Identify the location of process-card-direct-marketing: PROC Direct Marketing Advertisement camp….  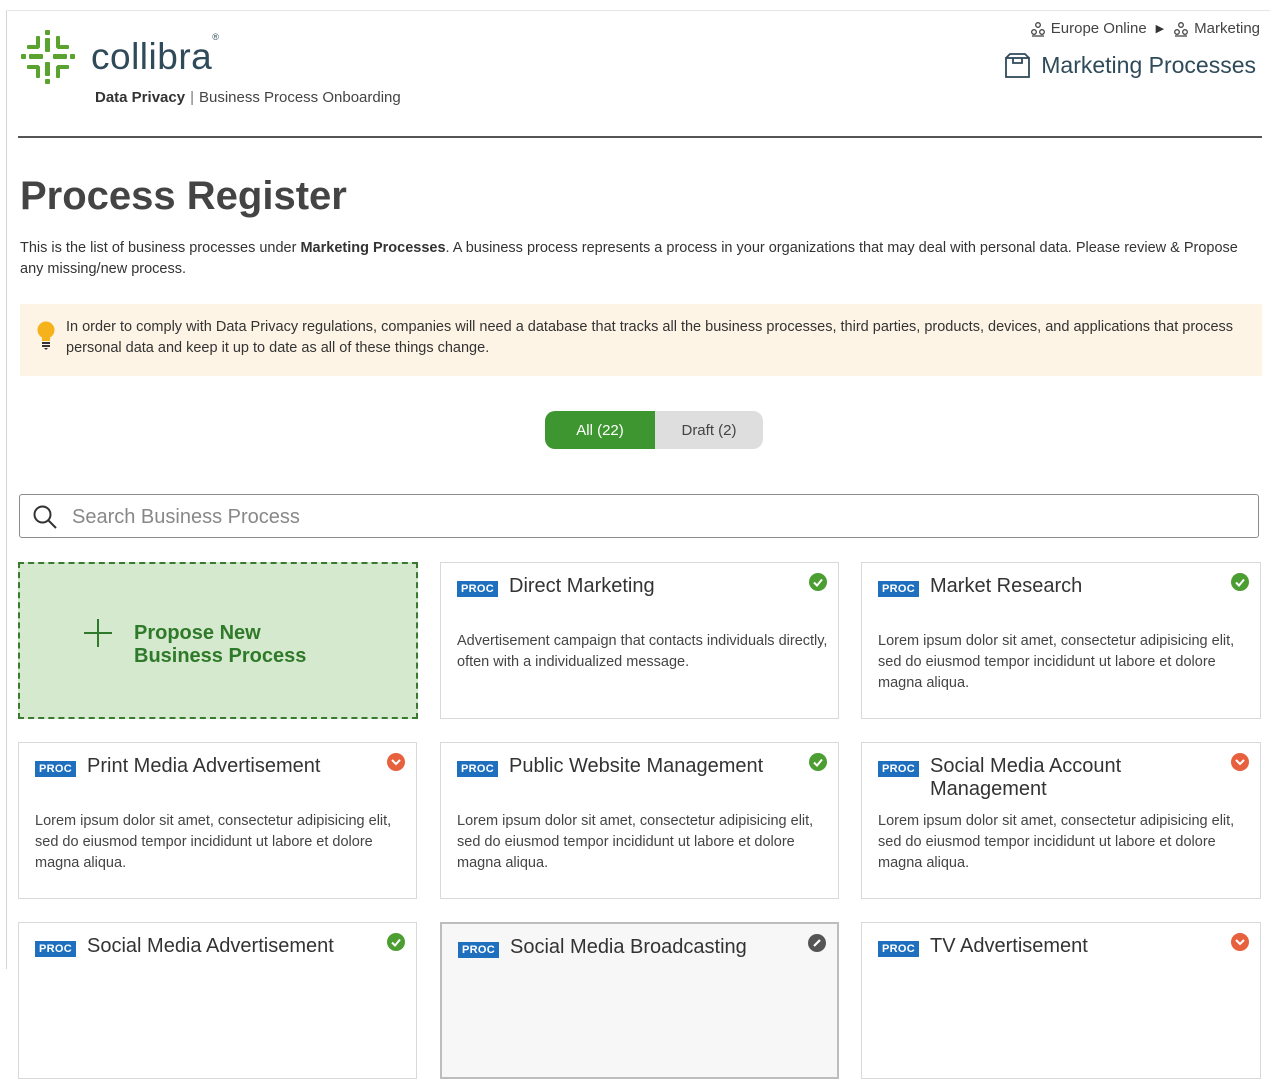
(639, 640).